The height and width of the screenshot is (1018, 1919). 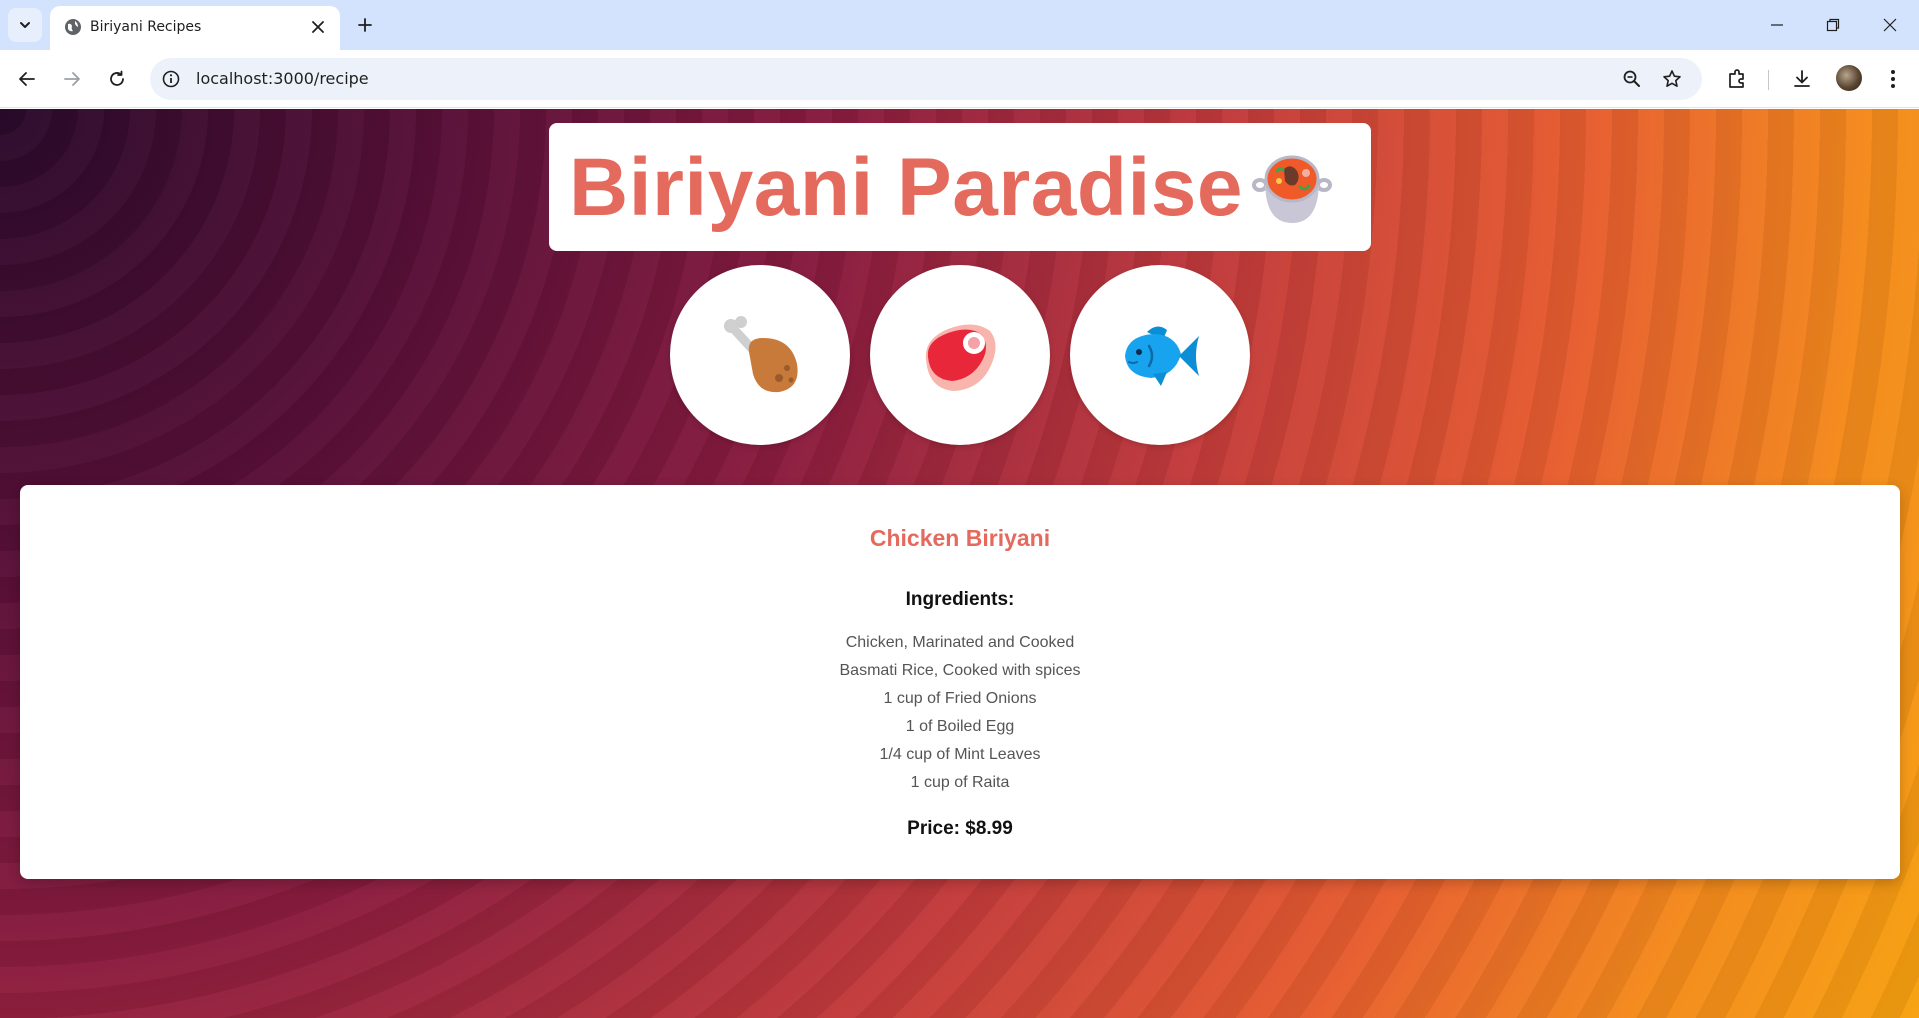 What do you see at coordinates (282, 78) in the screenshot?
I see `url-text: localhost:3000/recipe` at bounding box center [282, 78].